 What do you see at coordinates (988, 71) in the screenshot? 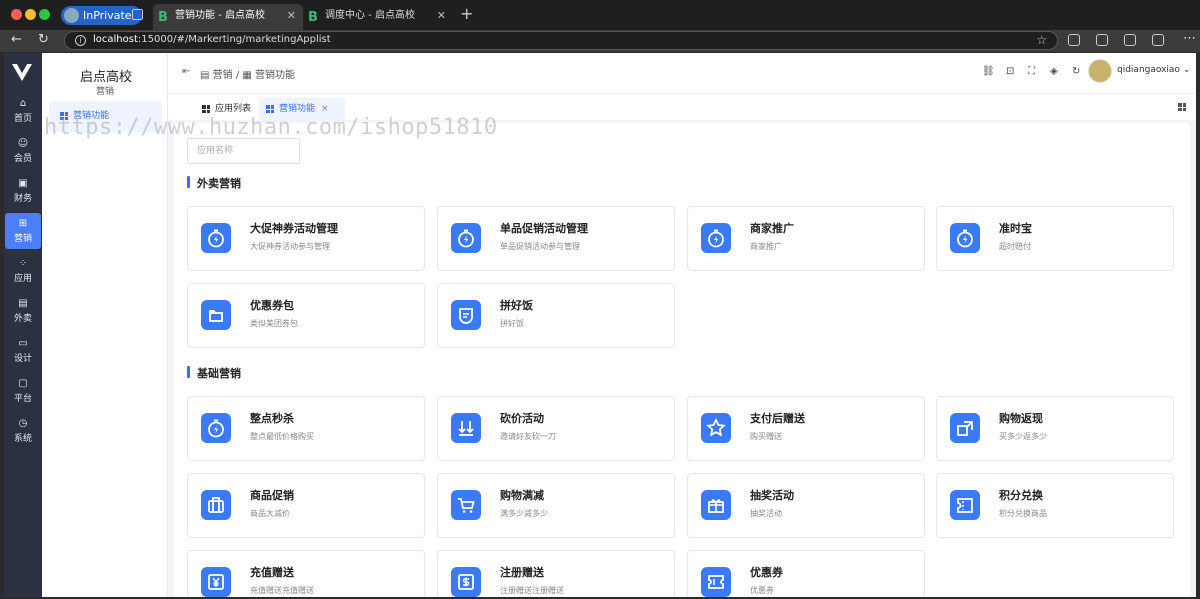
I see `link-icon: ⛓` at bounding box center [988, 71].